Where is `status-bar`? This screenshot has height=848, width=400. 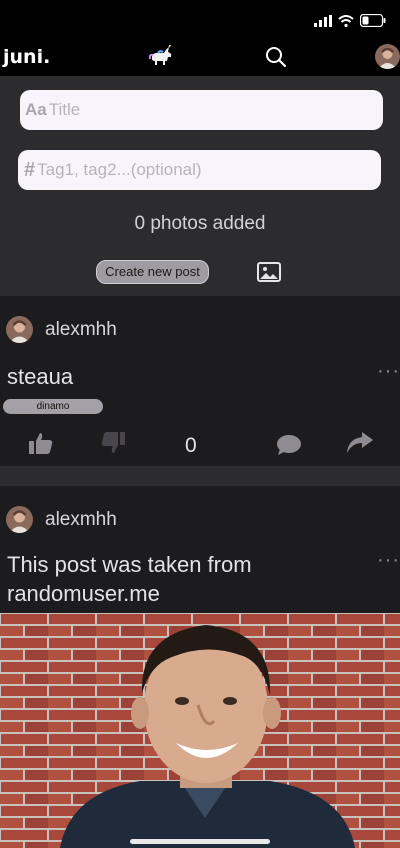 status-bar is located at coordinates (200, 21).